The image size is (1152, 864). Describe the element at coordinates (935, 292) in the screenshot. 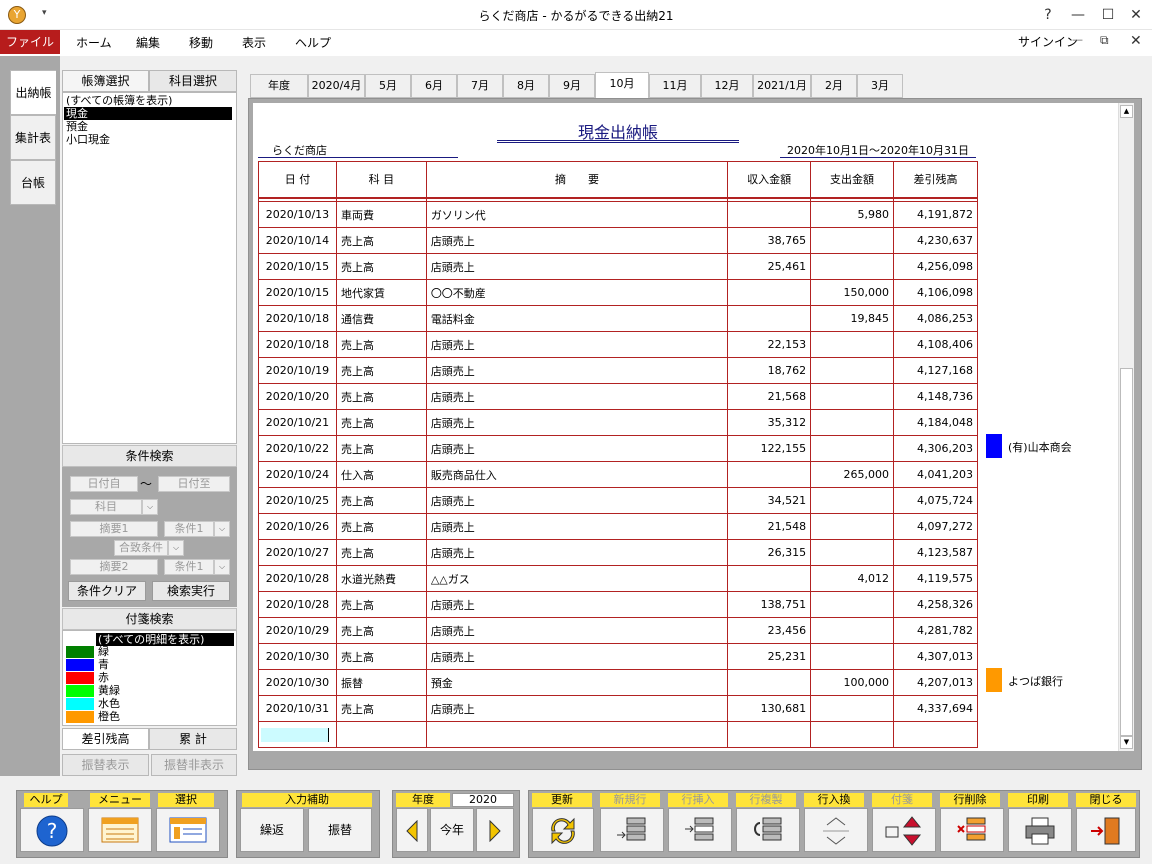

I see `cell-balance: 4,106,098` at that location.